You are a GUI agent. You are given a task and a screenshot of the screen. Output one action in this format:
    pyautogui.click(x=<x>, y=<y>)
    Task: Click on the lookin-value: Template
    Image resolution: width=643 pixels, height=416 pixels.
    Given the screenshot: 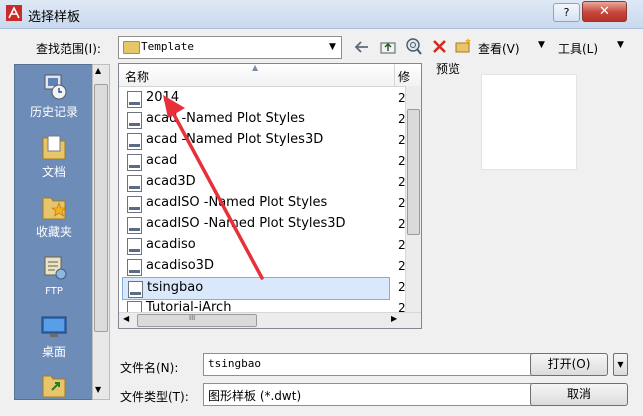 What is the action you would take?
    pyautogui.click(x=167, y=46)
    